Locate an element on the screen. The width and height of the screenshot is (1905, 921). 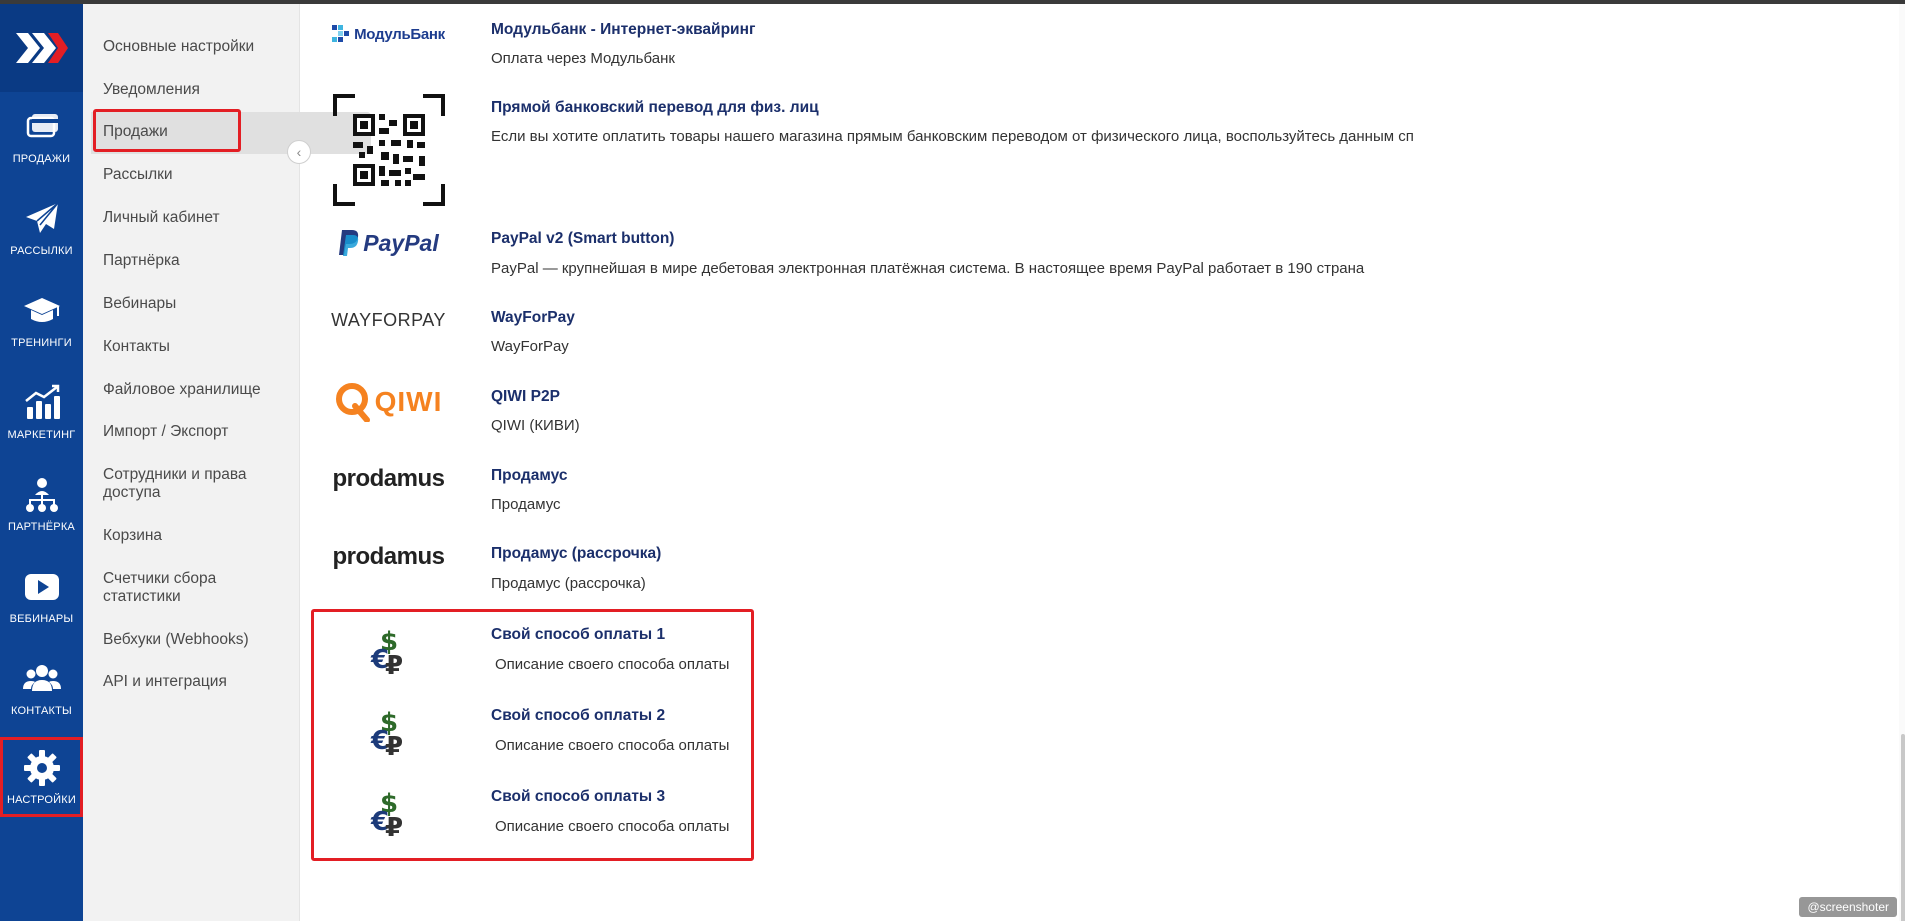
watermark: @screenshoter is located at coordinates (1848, 907).